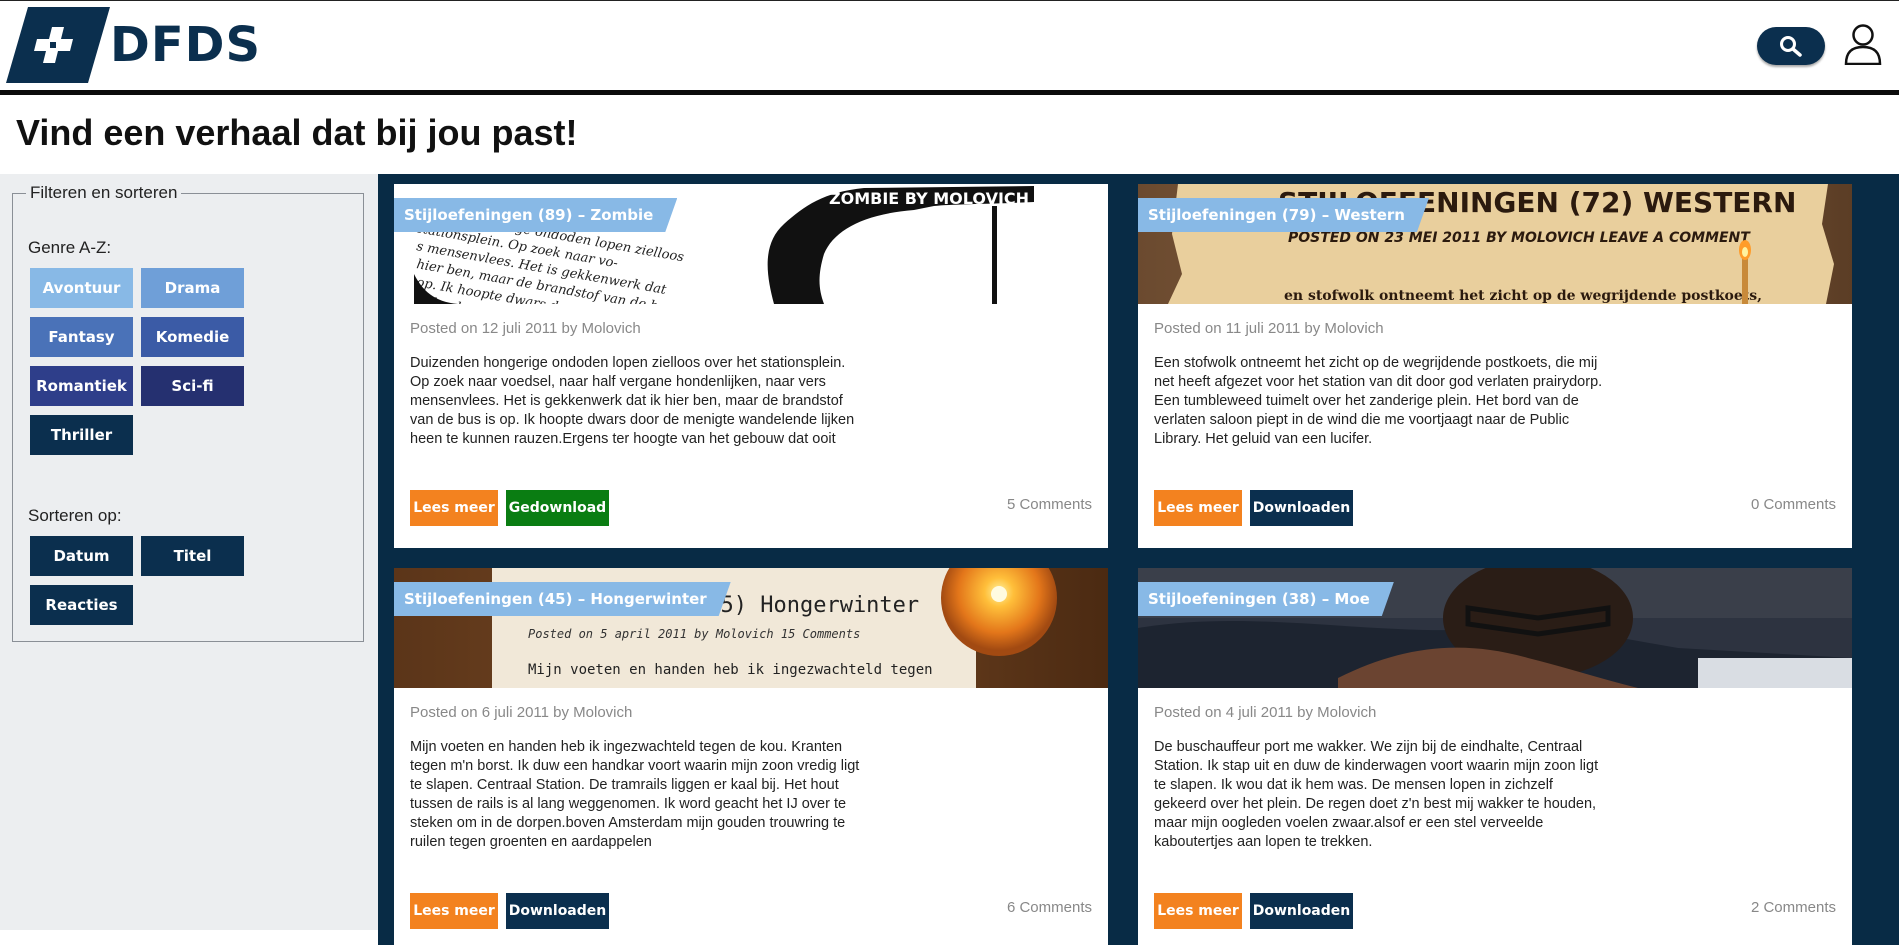 The image size is (1899, 945). I want to click on header-divider, so click(949, 92).